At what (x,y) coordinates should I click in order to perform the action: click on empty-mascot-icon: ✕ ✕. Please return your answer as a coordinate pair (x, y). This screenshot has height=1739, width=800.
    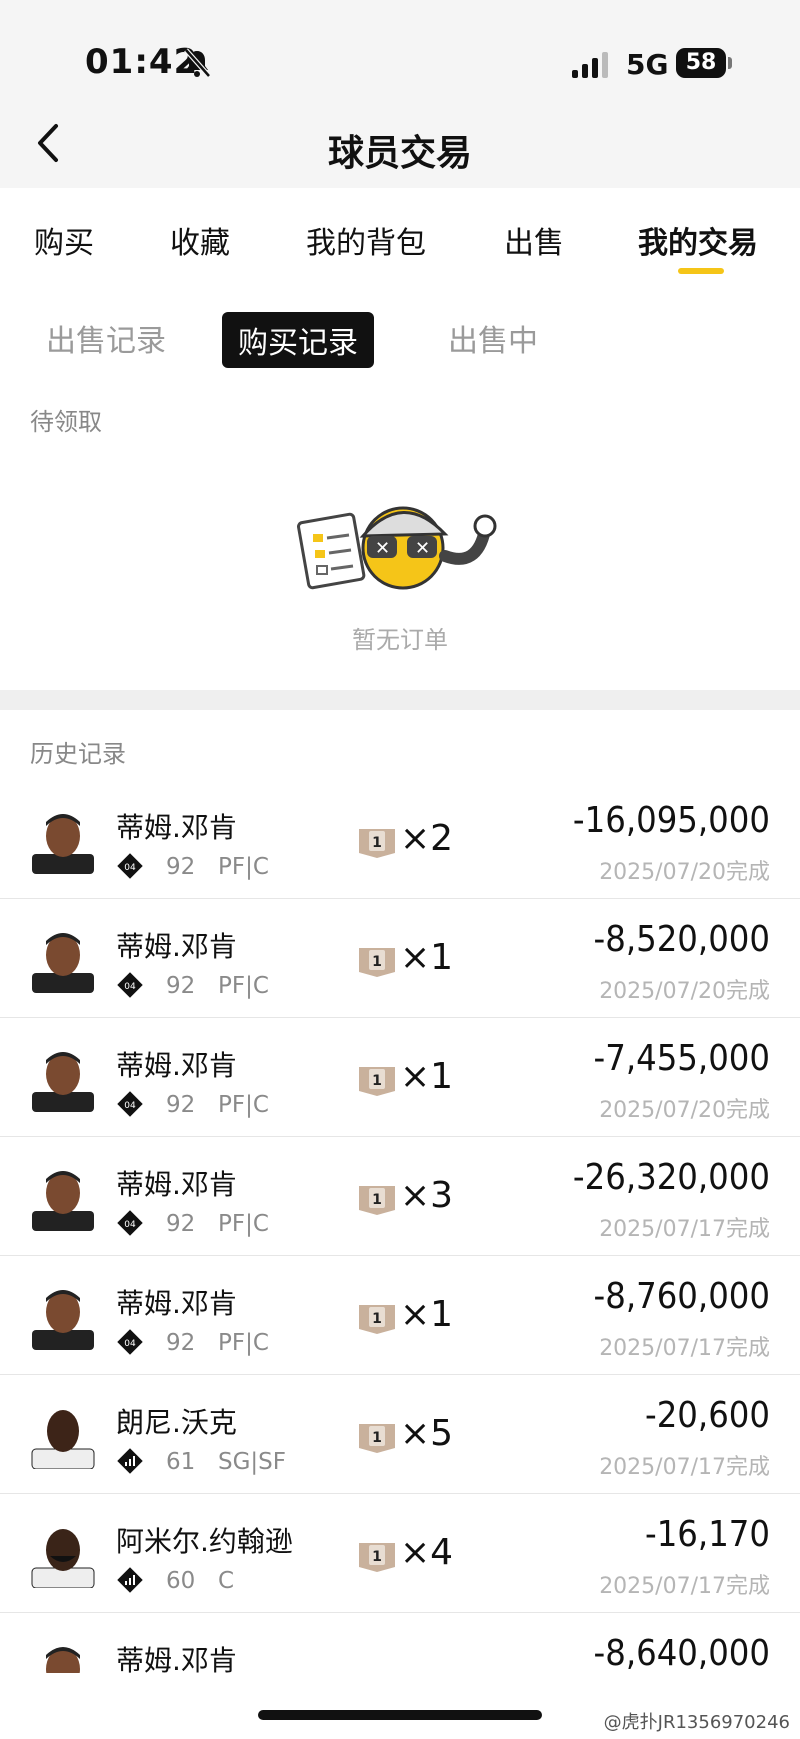
    Looking at the image, I should click on (397, 548).